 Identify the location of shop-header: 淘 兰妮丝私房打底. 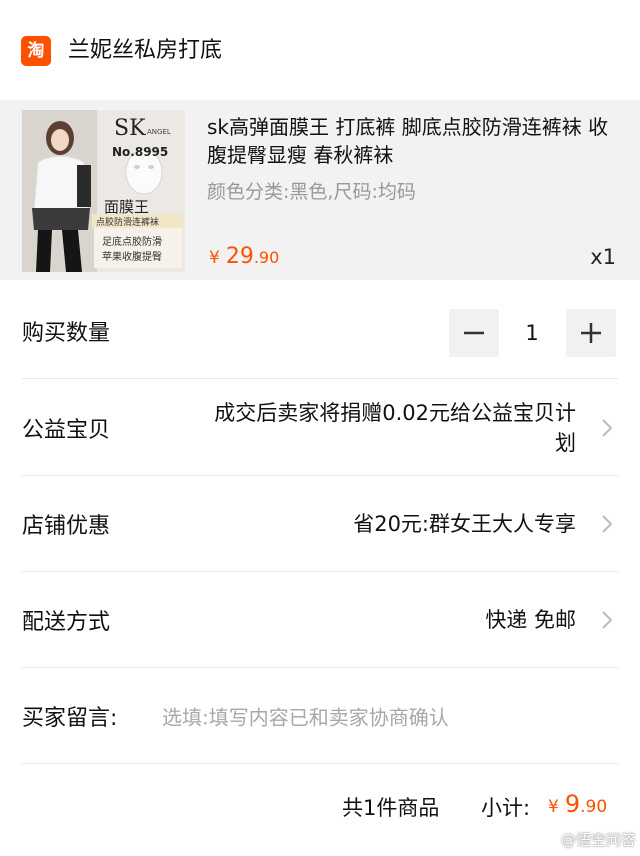
(320, 50).